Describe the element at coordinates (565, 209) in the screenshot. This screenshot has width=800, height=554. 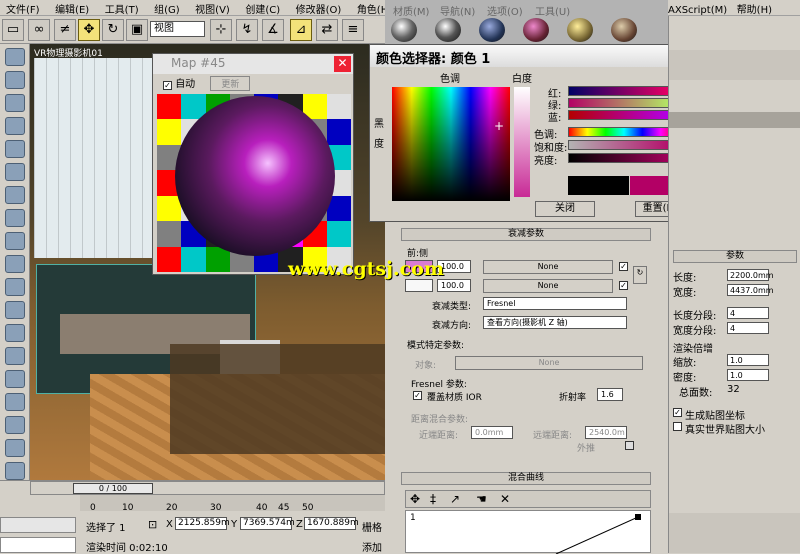
I see `close-button: 关闭` at that location.